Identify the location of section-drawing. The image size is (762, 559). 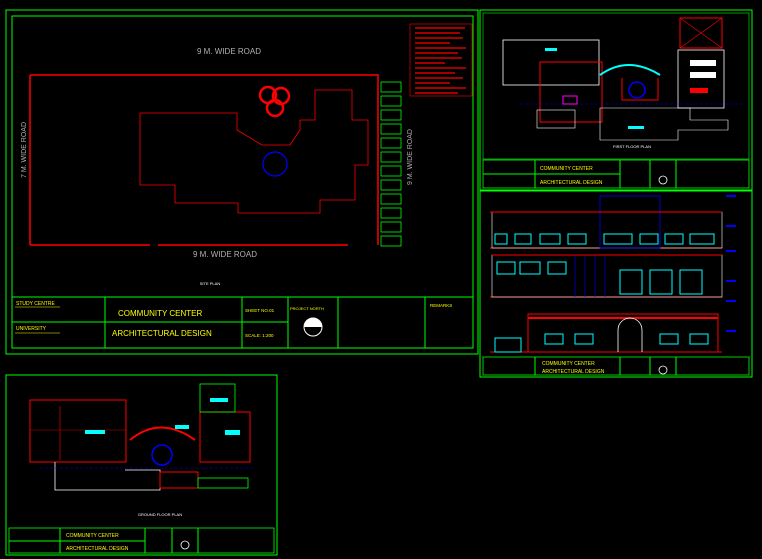
(606, 333).